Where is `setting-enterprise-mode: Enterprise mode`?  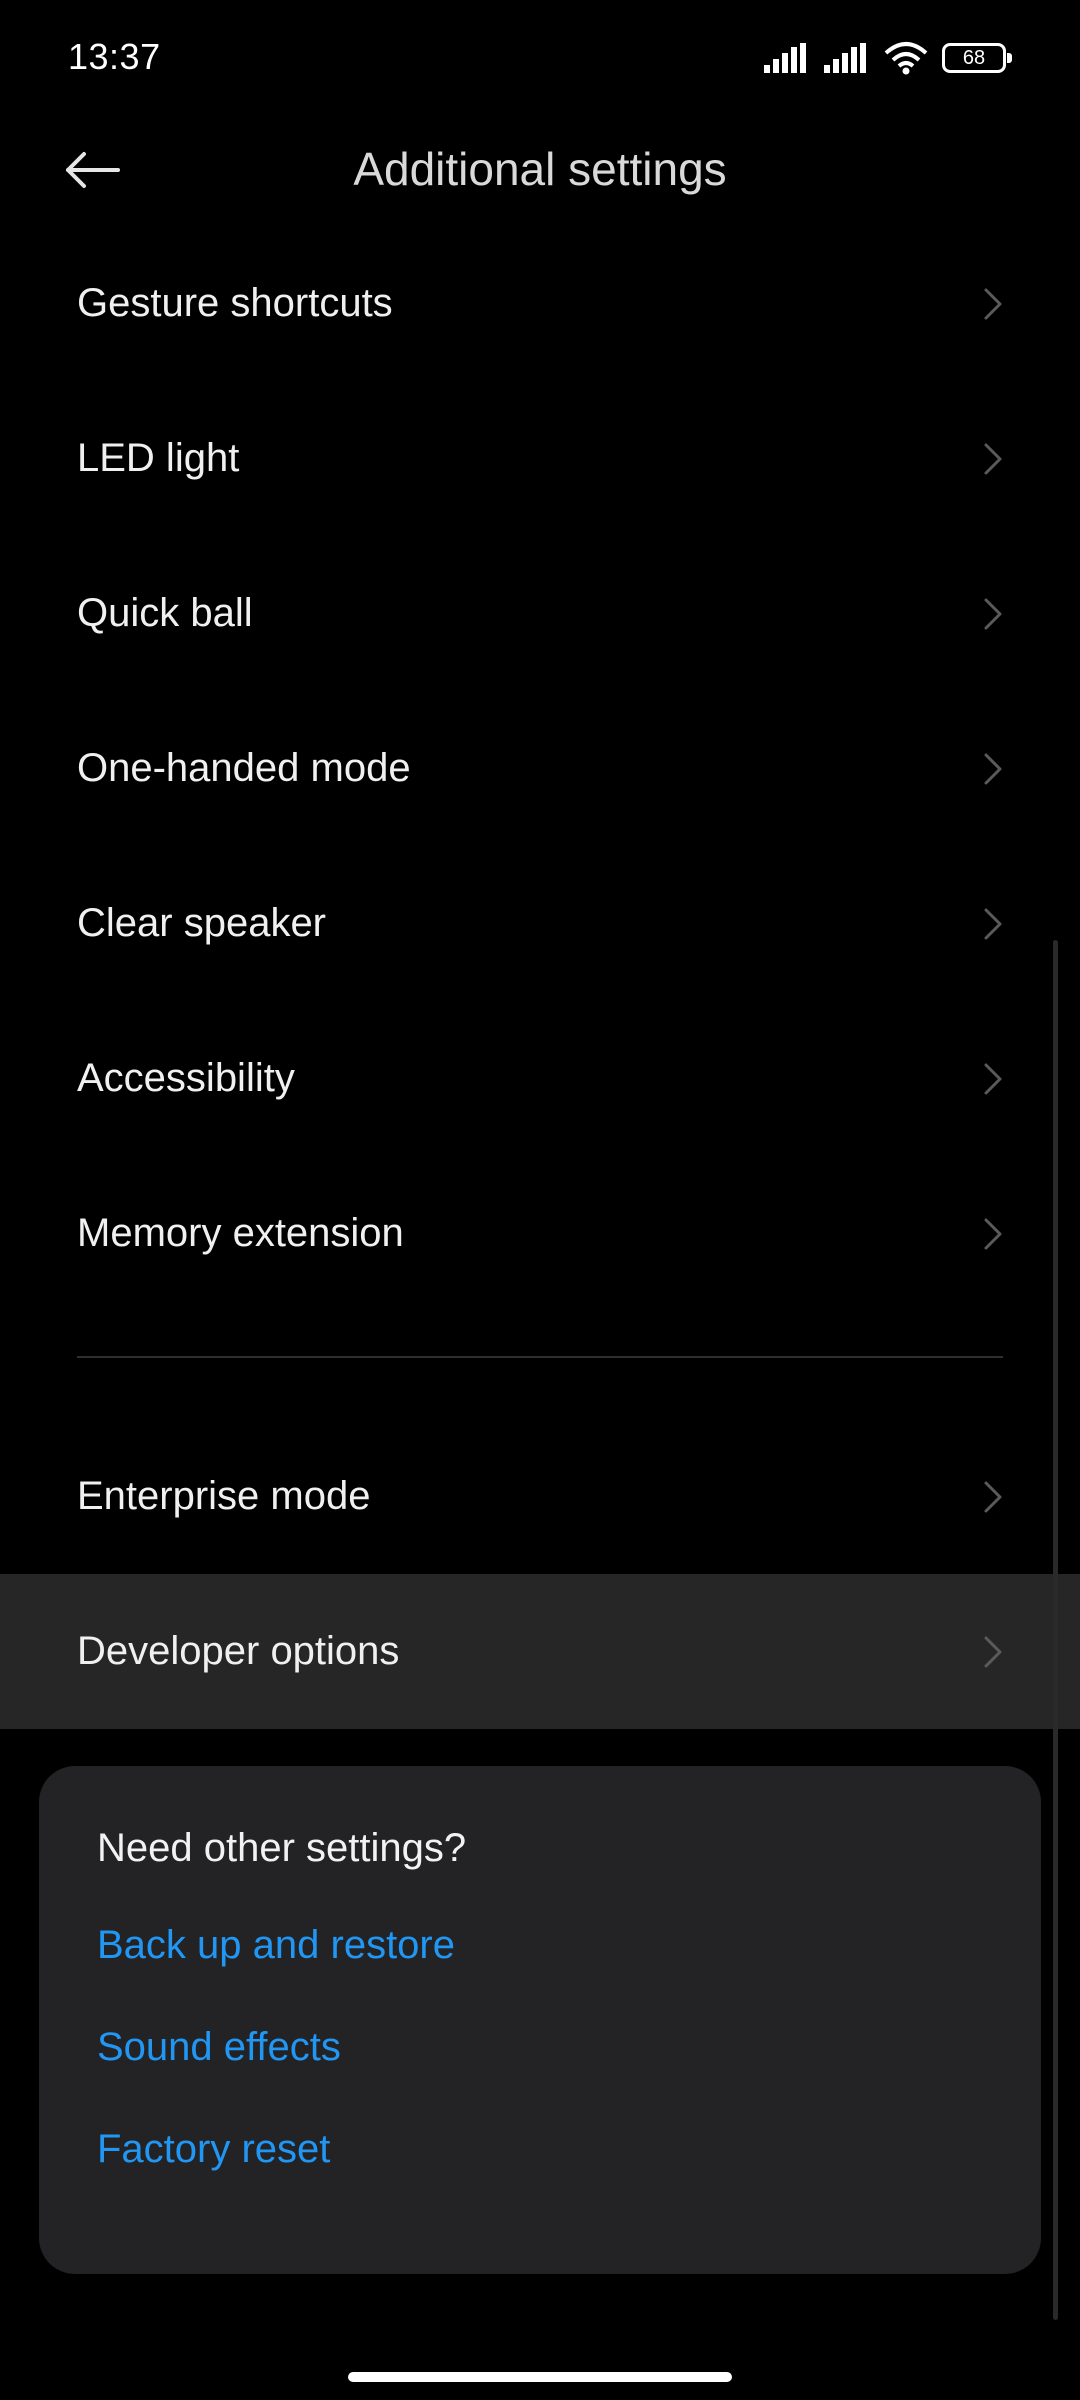
setting-enterprise-mode: Enterprise mode is located at coordinates (540, 1496).